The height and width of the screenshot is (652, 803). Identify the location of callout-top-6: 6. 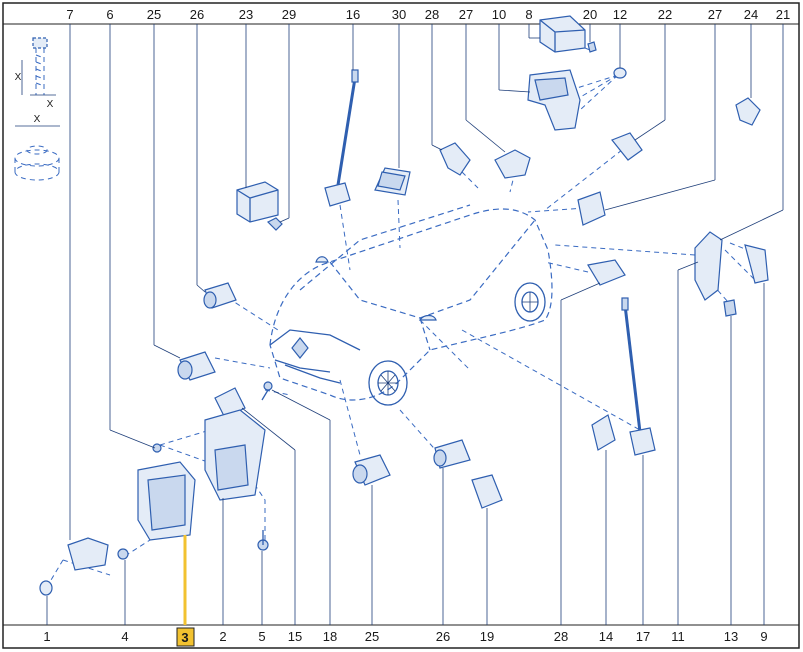
(109, 14).